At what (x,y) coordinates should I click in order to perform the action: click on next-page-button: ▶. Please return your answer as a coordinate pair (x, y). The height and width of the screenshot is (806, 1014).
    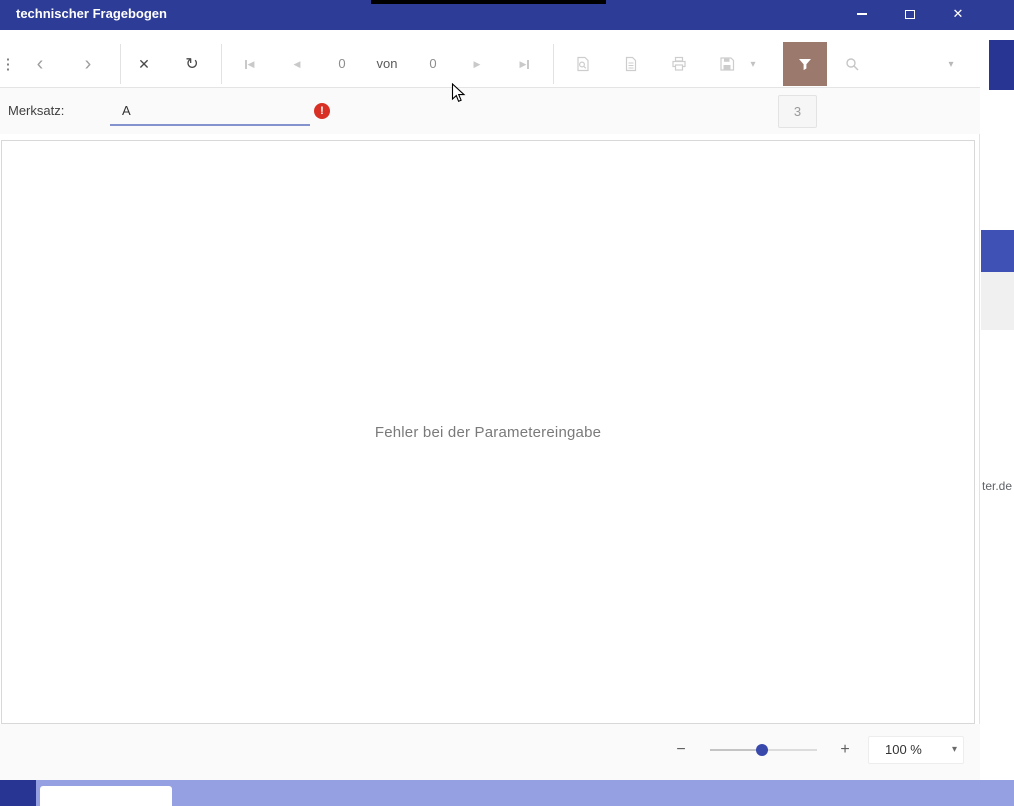
    Looking at the image, I should click on (477, 64).